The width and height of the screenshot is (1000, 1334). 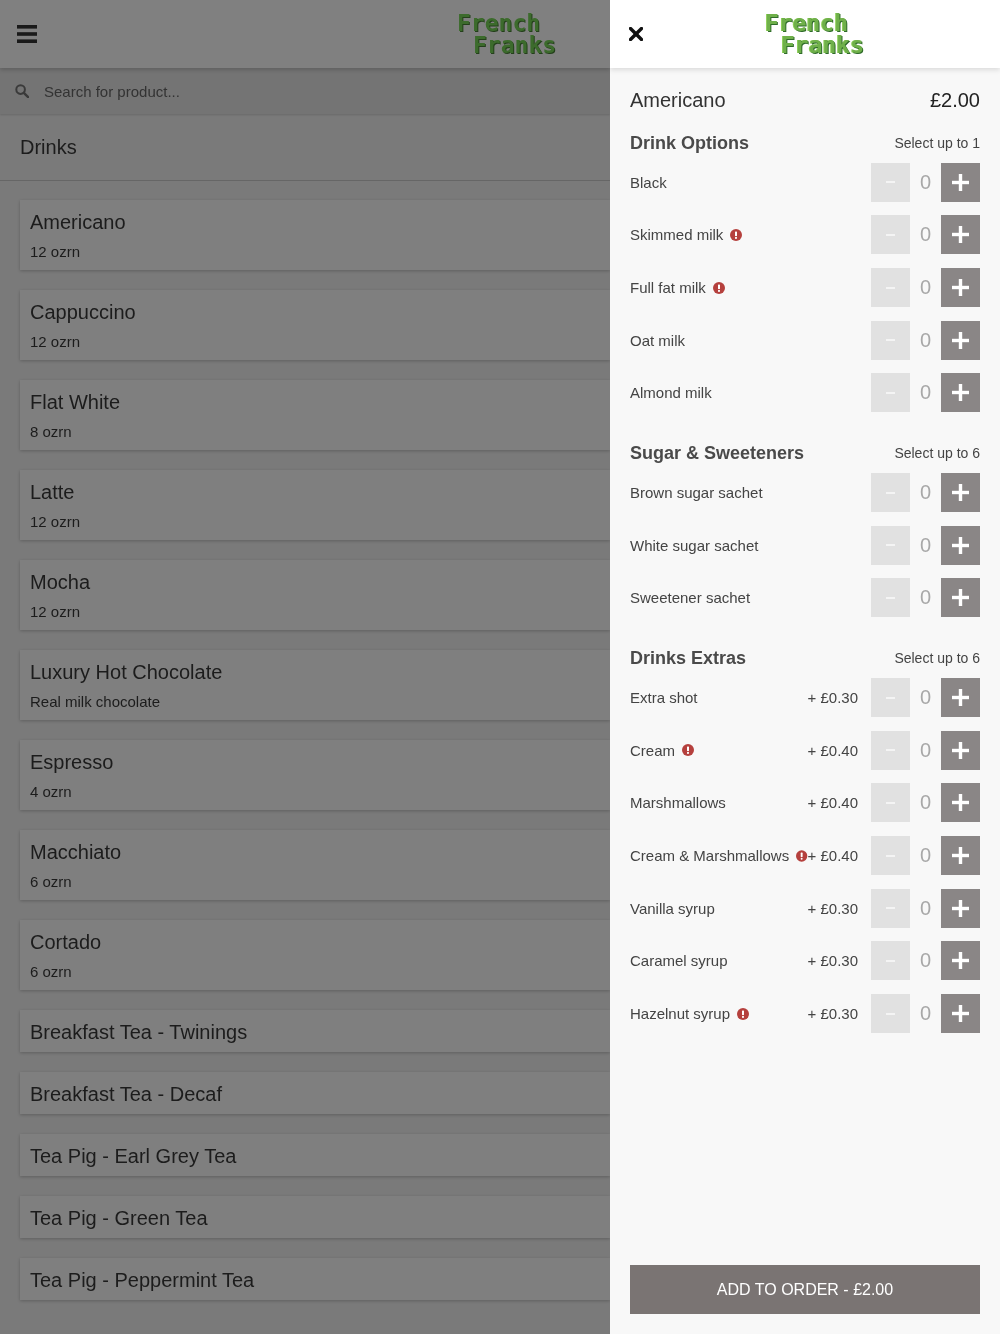 I want to click on option-name: Almond milk, so click(x=671, y=393).